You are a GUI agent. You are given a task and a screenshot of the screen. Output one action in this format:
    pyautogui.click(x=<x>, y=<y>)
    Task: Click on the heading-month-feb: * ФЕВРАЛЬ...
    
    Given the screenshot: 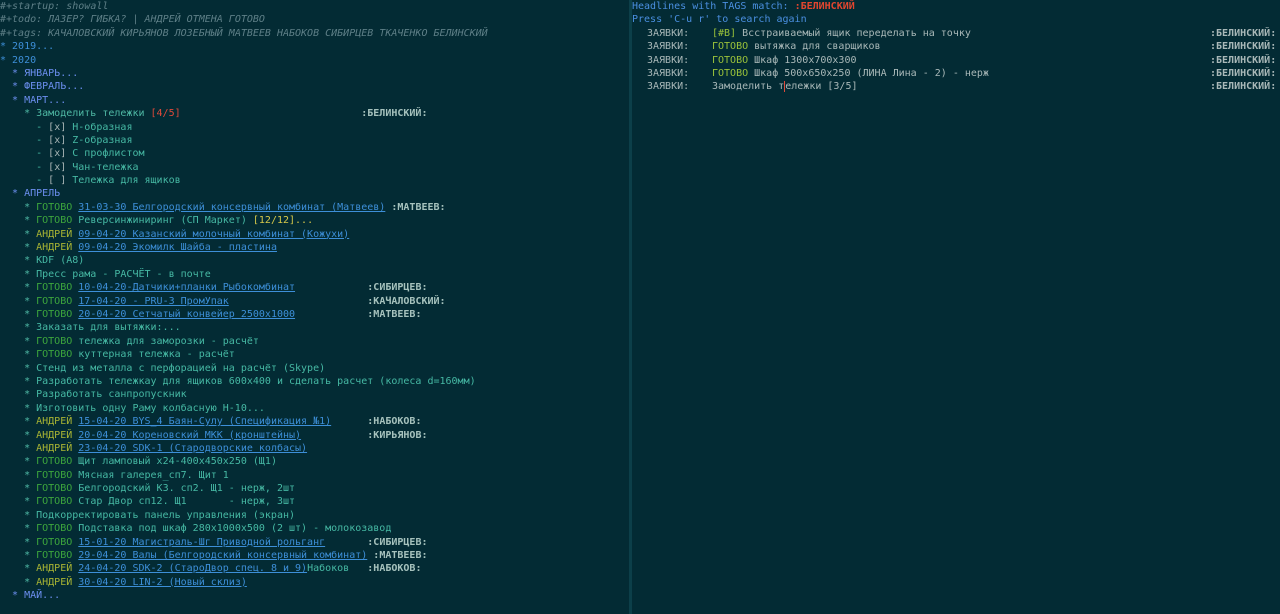 What is the action you would take?
    pyautogui.click(x=314, y=86)
    